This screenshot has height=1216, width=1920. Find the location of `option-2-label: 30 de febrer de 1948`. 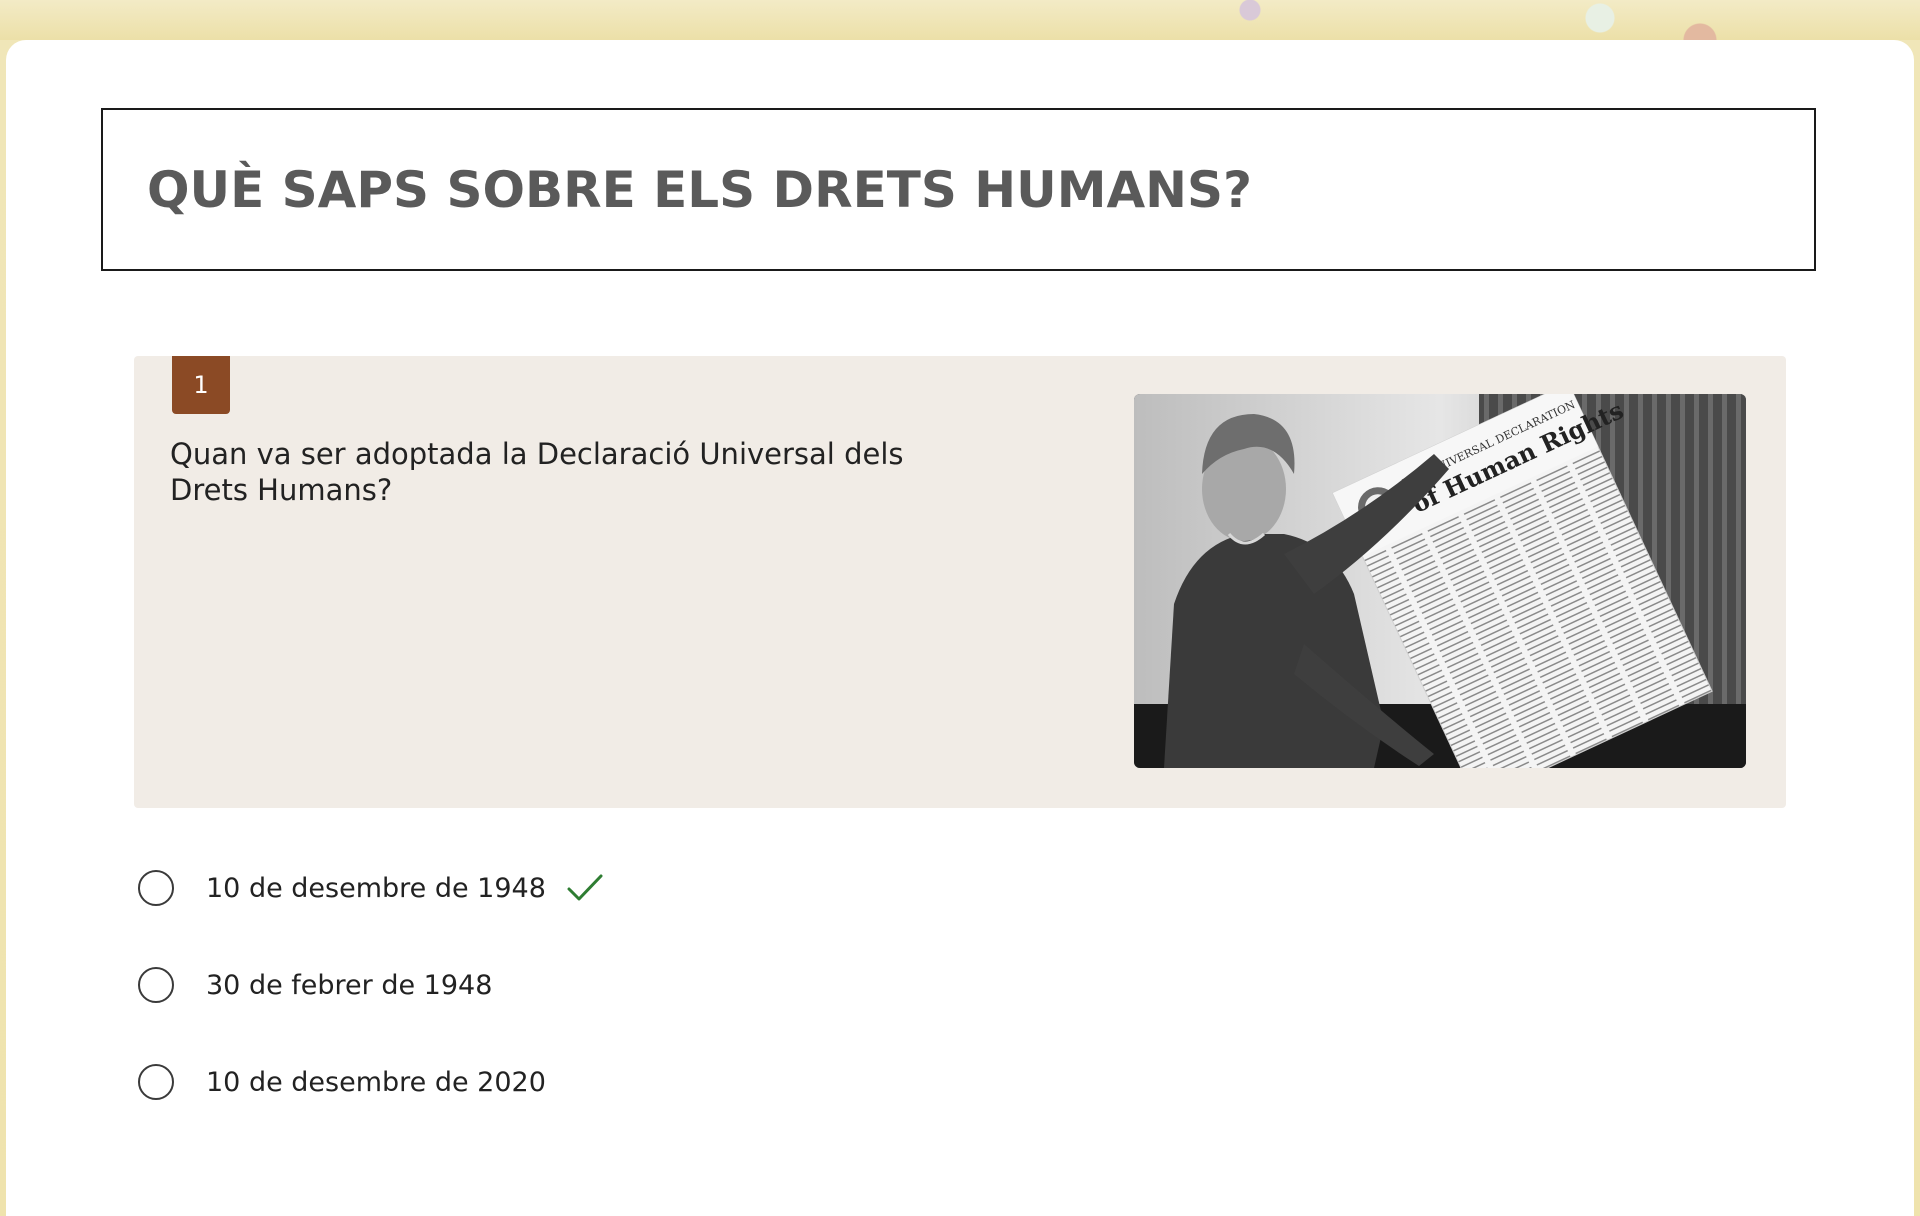

option-2-label: 30 de febrer de 1948 is located at coordinates (349, 985).